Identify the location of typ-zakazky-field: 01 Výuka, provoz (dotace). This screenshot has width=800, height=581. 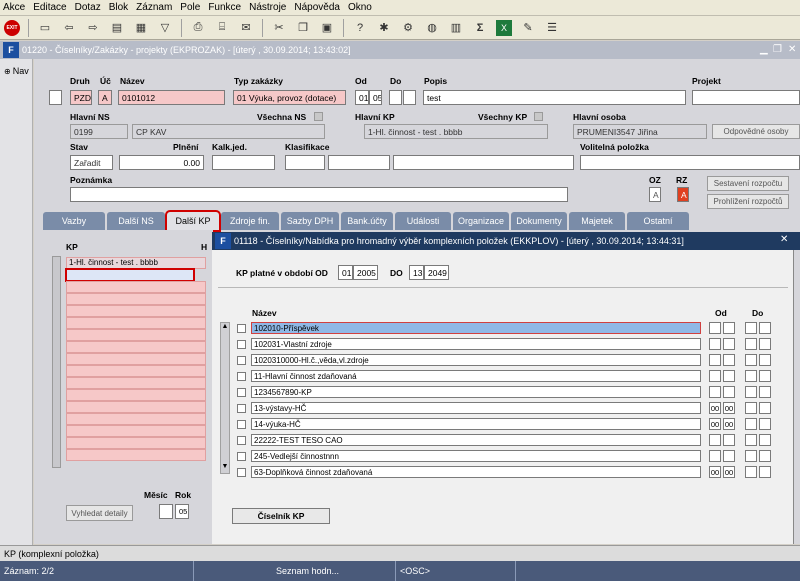
(289, 97).